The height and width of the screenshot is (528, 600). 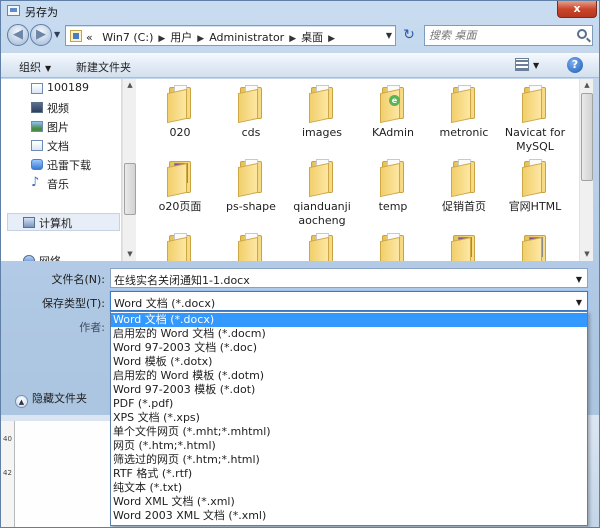 What do you see at coordinates (61, 165) in the screenshot?
I see `nav-item-thunder-downloads: 迅雷下载` at bounding box center [61, 165].